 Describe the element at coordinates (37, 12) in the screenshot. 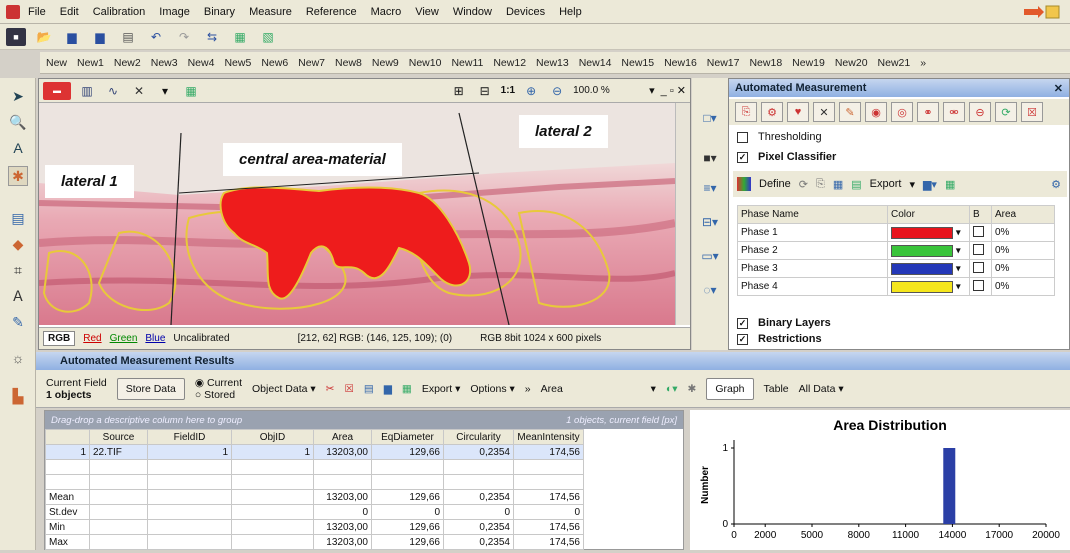

I see `menu-file: File` at that location.